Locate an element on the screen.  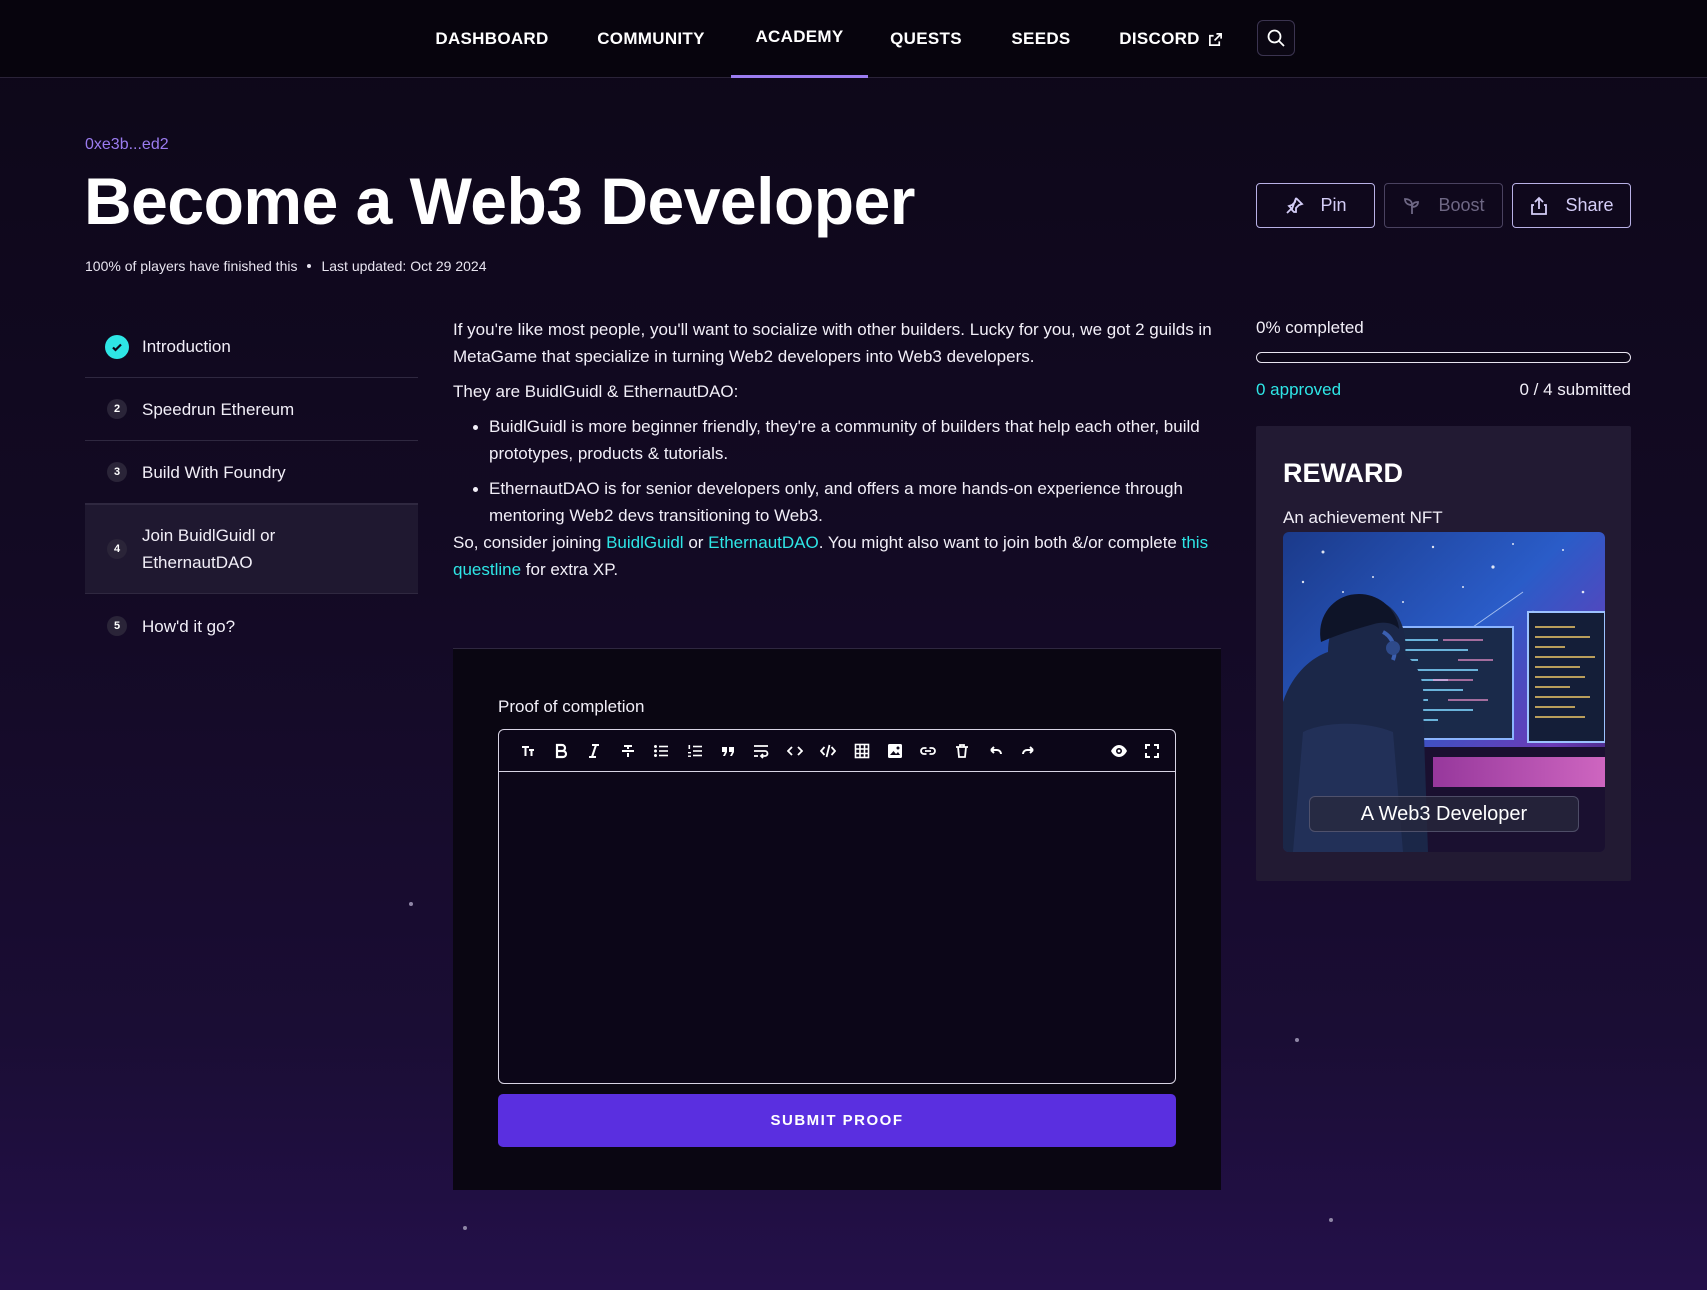
step-label: Speedrun Ethereum is located at coordinates (218, 409).